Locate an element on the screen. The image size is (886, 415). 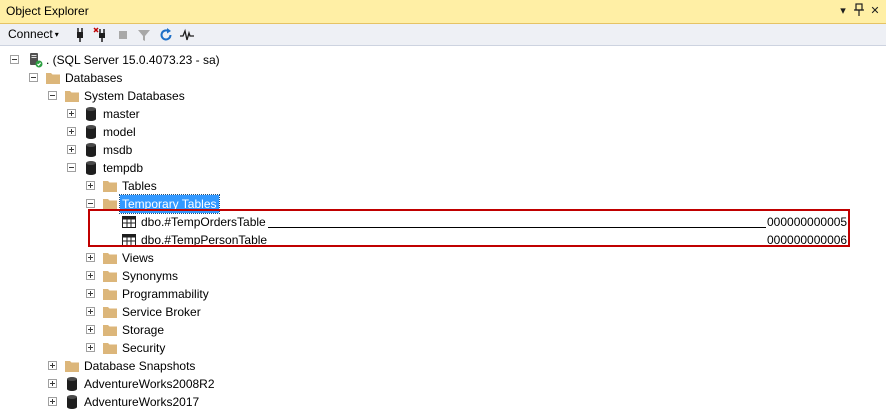
activity-monitor-icon is located at coordinates (187, 35).